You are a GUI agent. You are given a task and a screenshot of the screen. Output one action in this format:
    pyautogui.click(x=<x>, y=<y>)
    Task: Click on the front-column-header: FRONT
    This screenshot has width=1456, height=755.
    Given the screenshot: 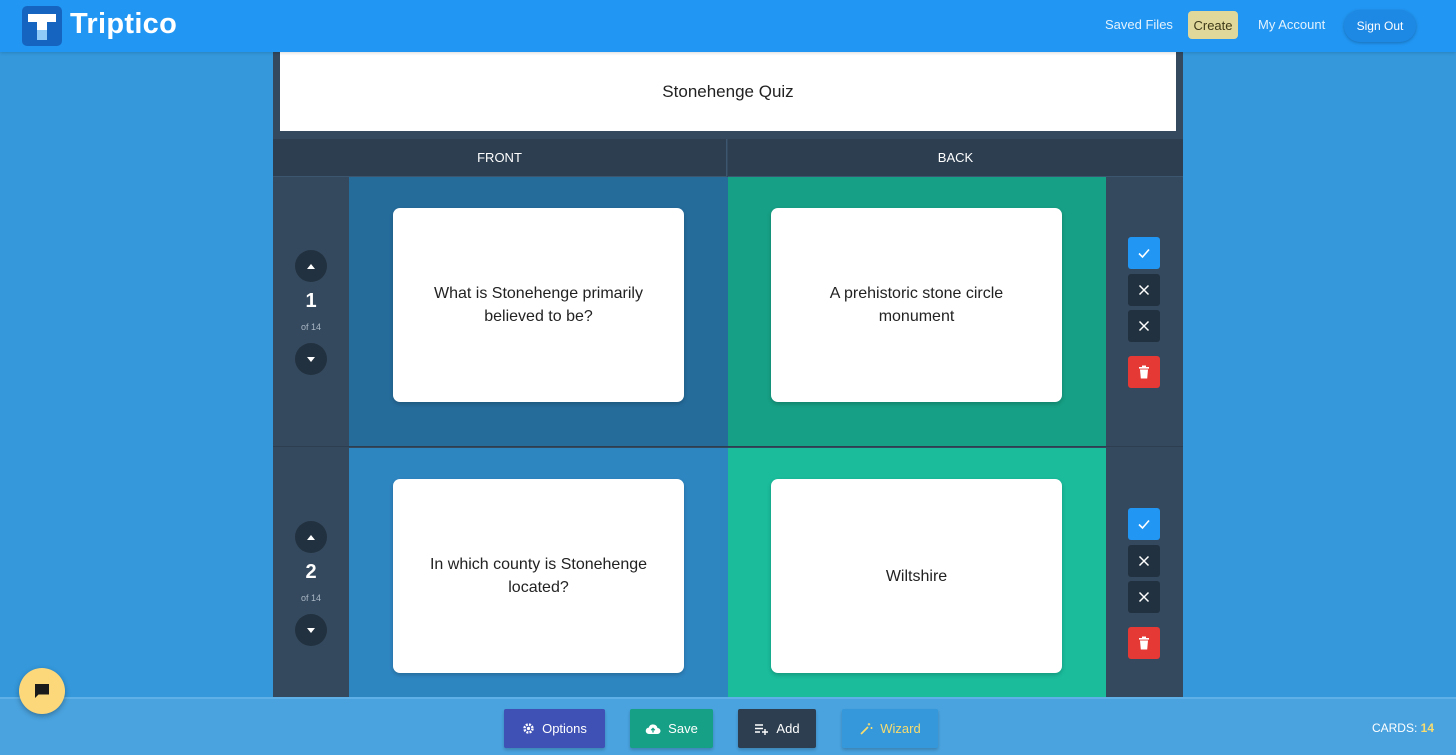 What is the action you would take?
    pyautogui.click(x=500, y=158)
    